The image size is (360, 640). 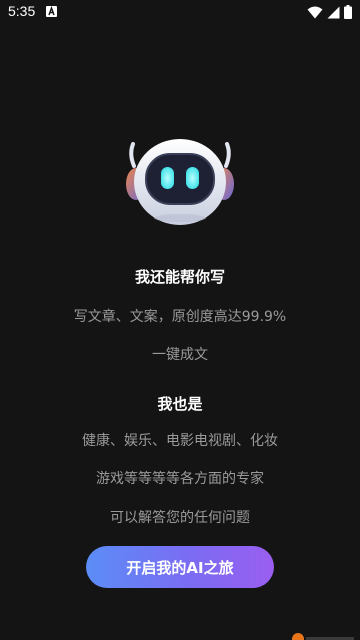 I want to click on status-bar: 5:35, so click(x=180, y=12).